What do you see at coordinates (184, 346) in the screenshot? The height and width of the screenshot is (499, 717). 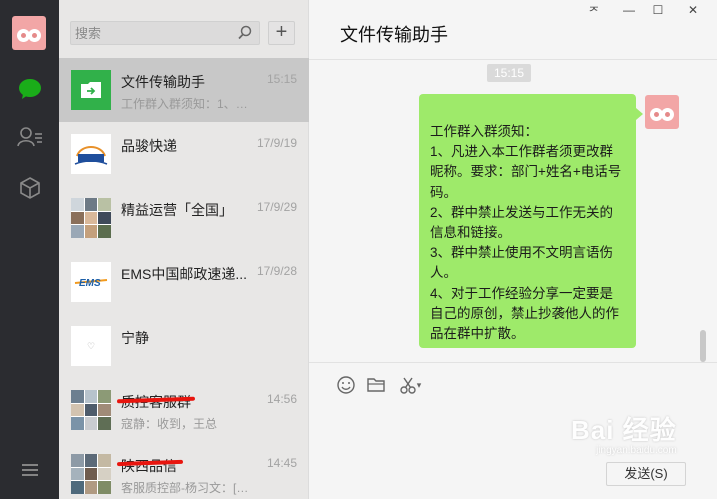 I see `chat-item-ningjing: ♡ 宁静` at bounding box center [184, 346].